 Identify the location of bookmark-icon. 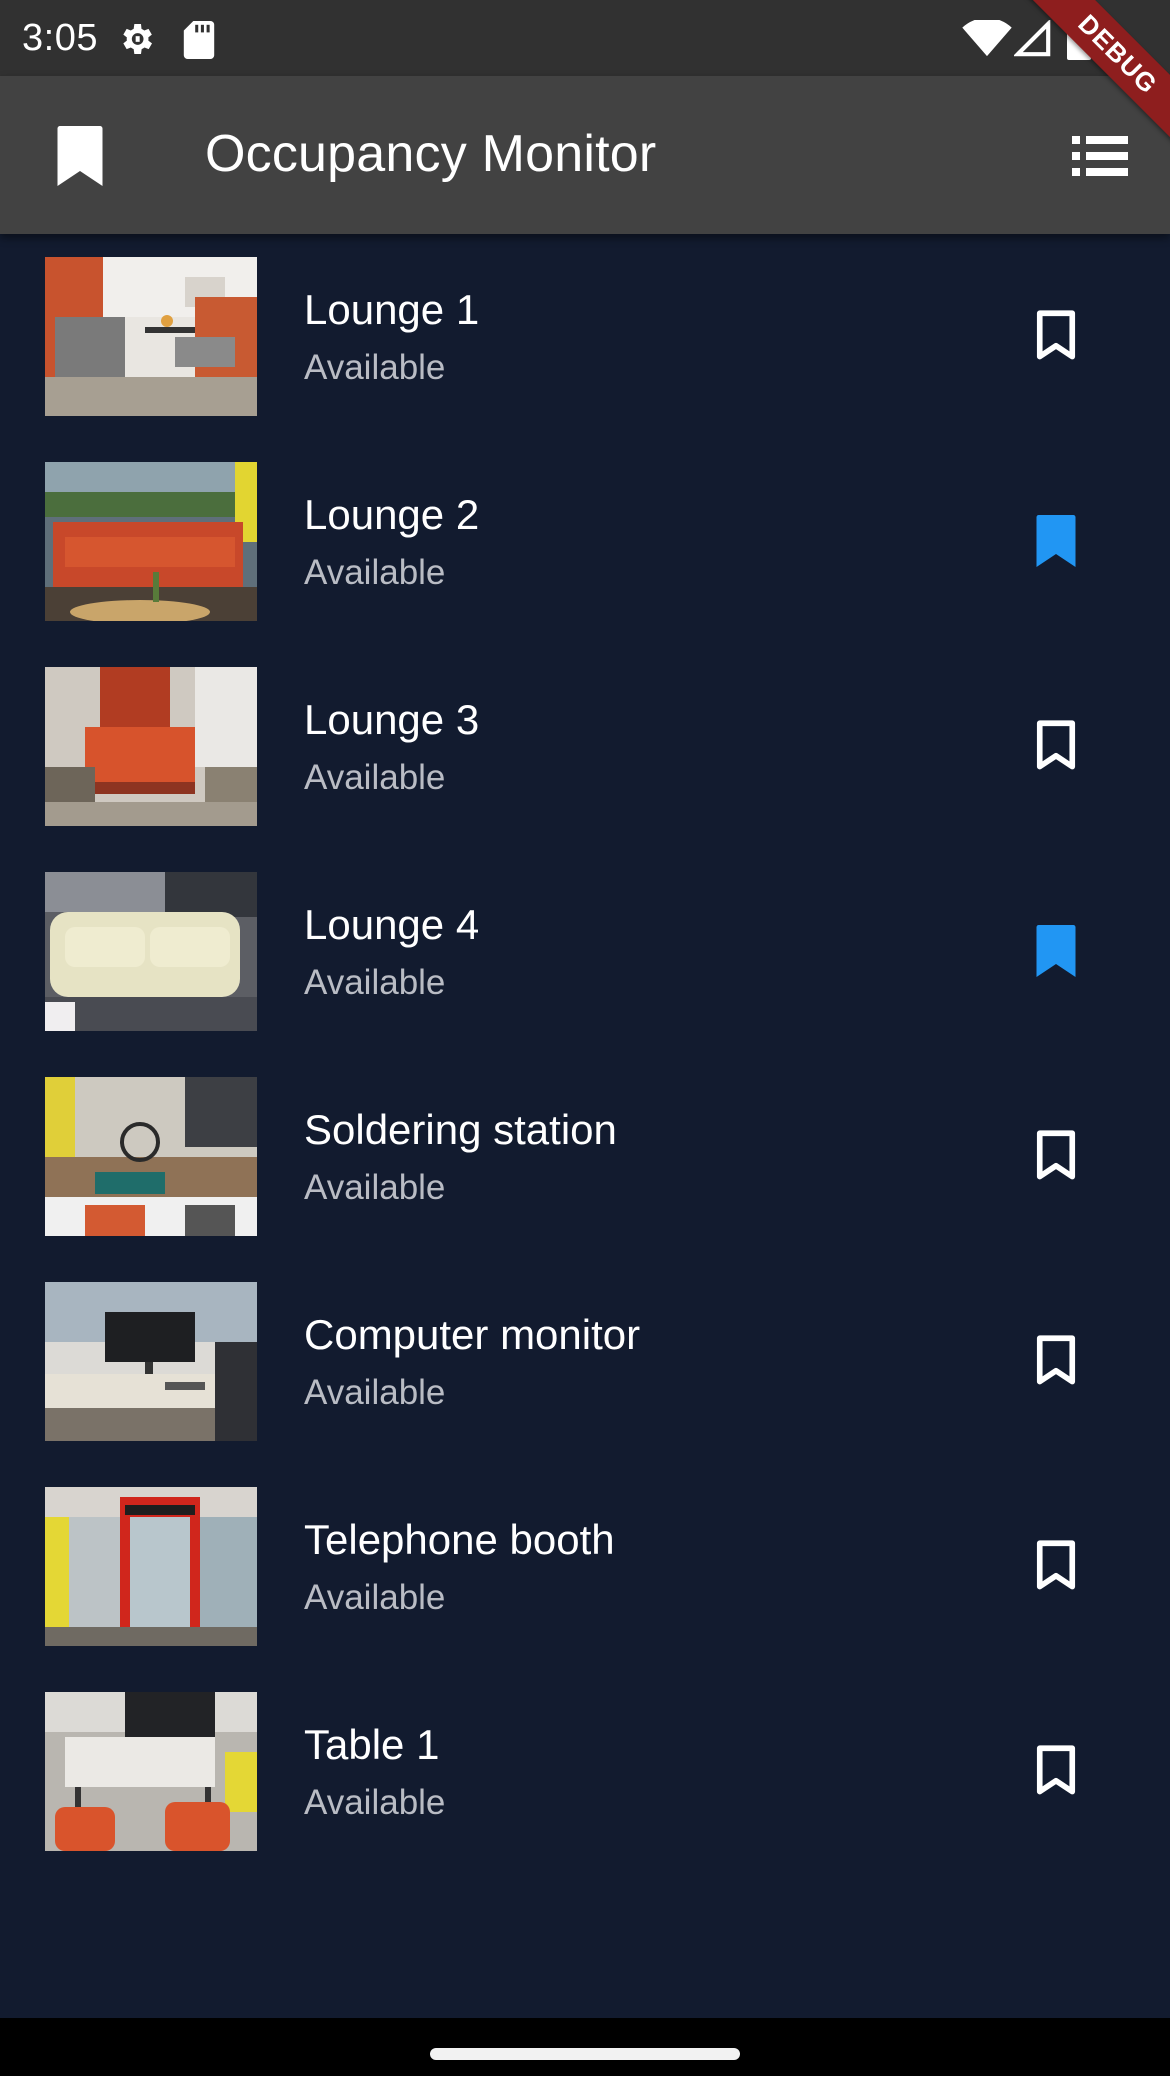
(80, 156).